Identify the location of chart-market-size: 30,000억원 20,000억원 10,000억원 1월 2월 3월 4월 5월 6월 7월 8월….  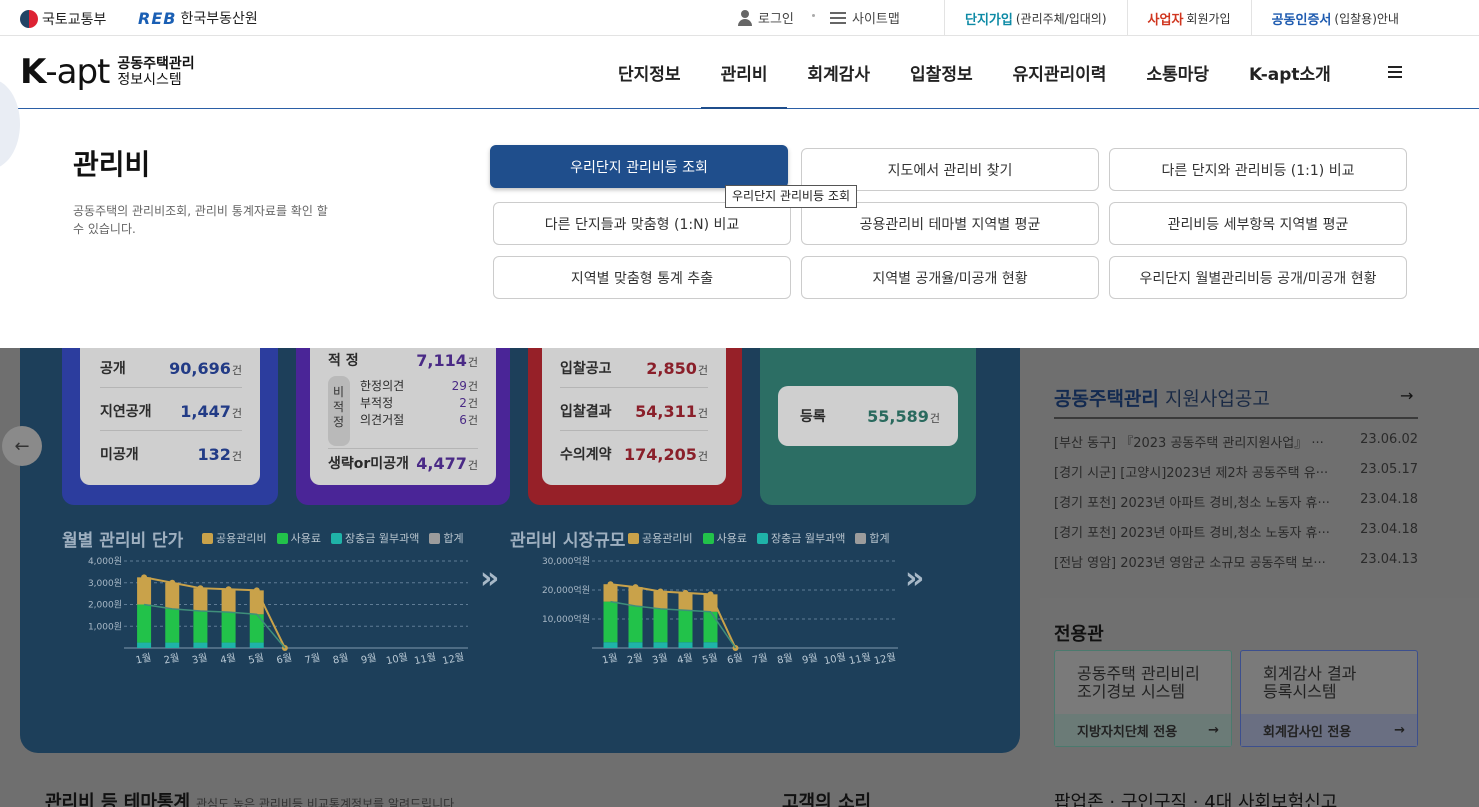
(720, 611).